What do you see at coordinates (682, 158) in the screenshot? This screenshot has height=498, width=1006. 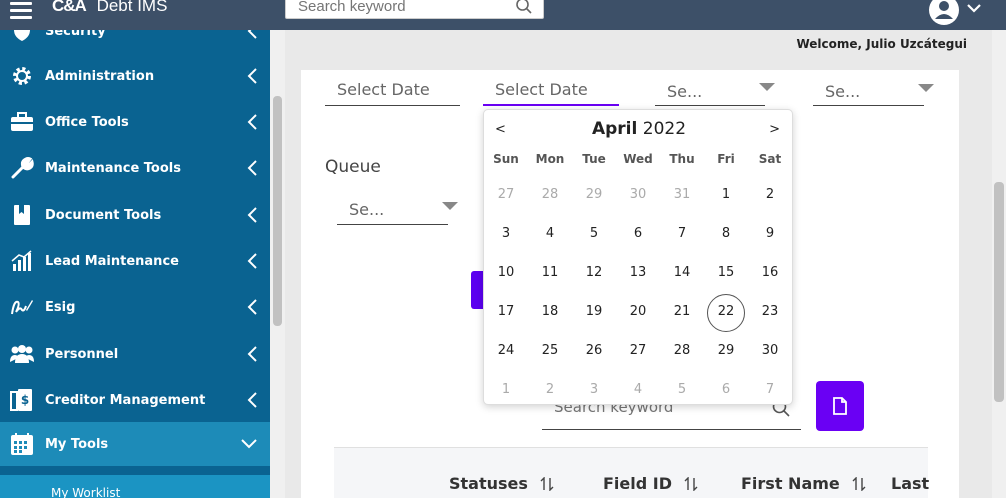 I see `calendar-weekday: Thu` at bounding box center [682, 158].